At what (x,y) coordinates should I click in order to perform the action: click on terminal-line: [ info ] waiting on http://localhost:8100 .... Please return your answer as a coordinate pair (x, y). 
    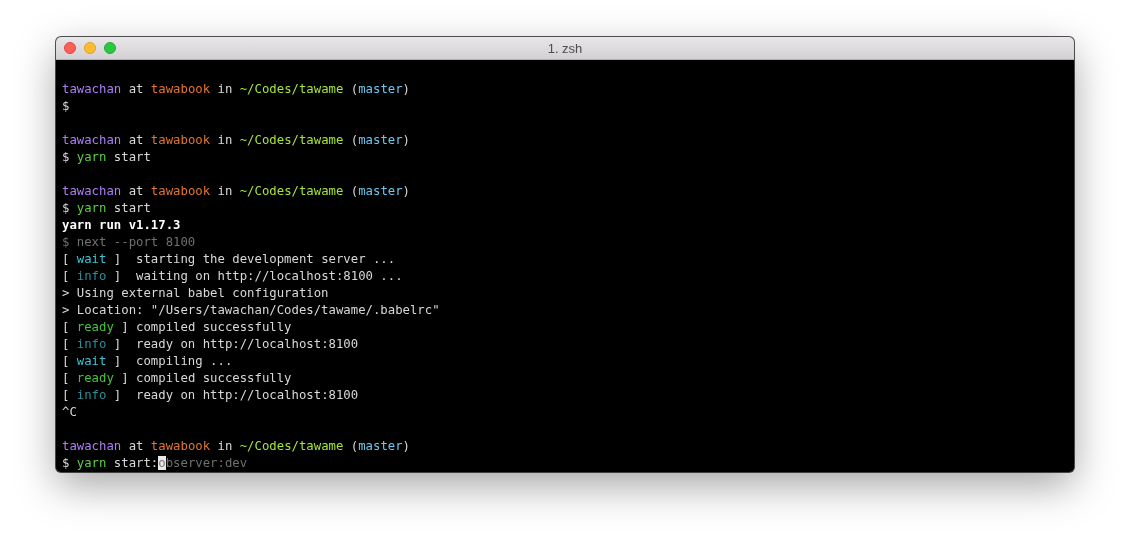
    Looking at the image, I should click on (232, 276).